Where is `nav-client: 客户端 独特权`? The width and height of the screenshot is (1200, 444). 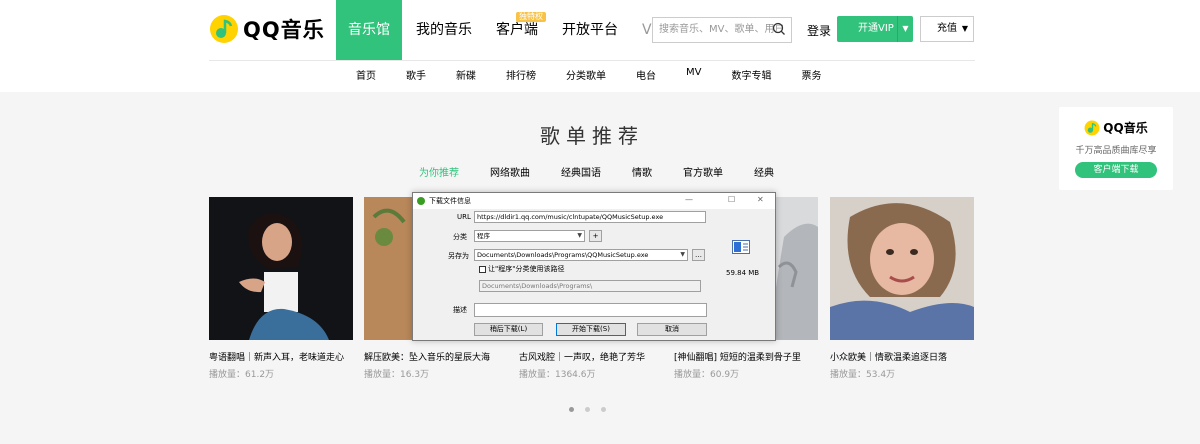
nav-client: 客户端 独特权 is located at coordinates (517, 30).